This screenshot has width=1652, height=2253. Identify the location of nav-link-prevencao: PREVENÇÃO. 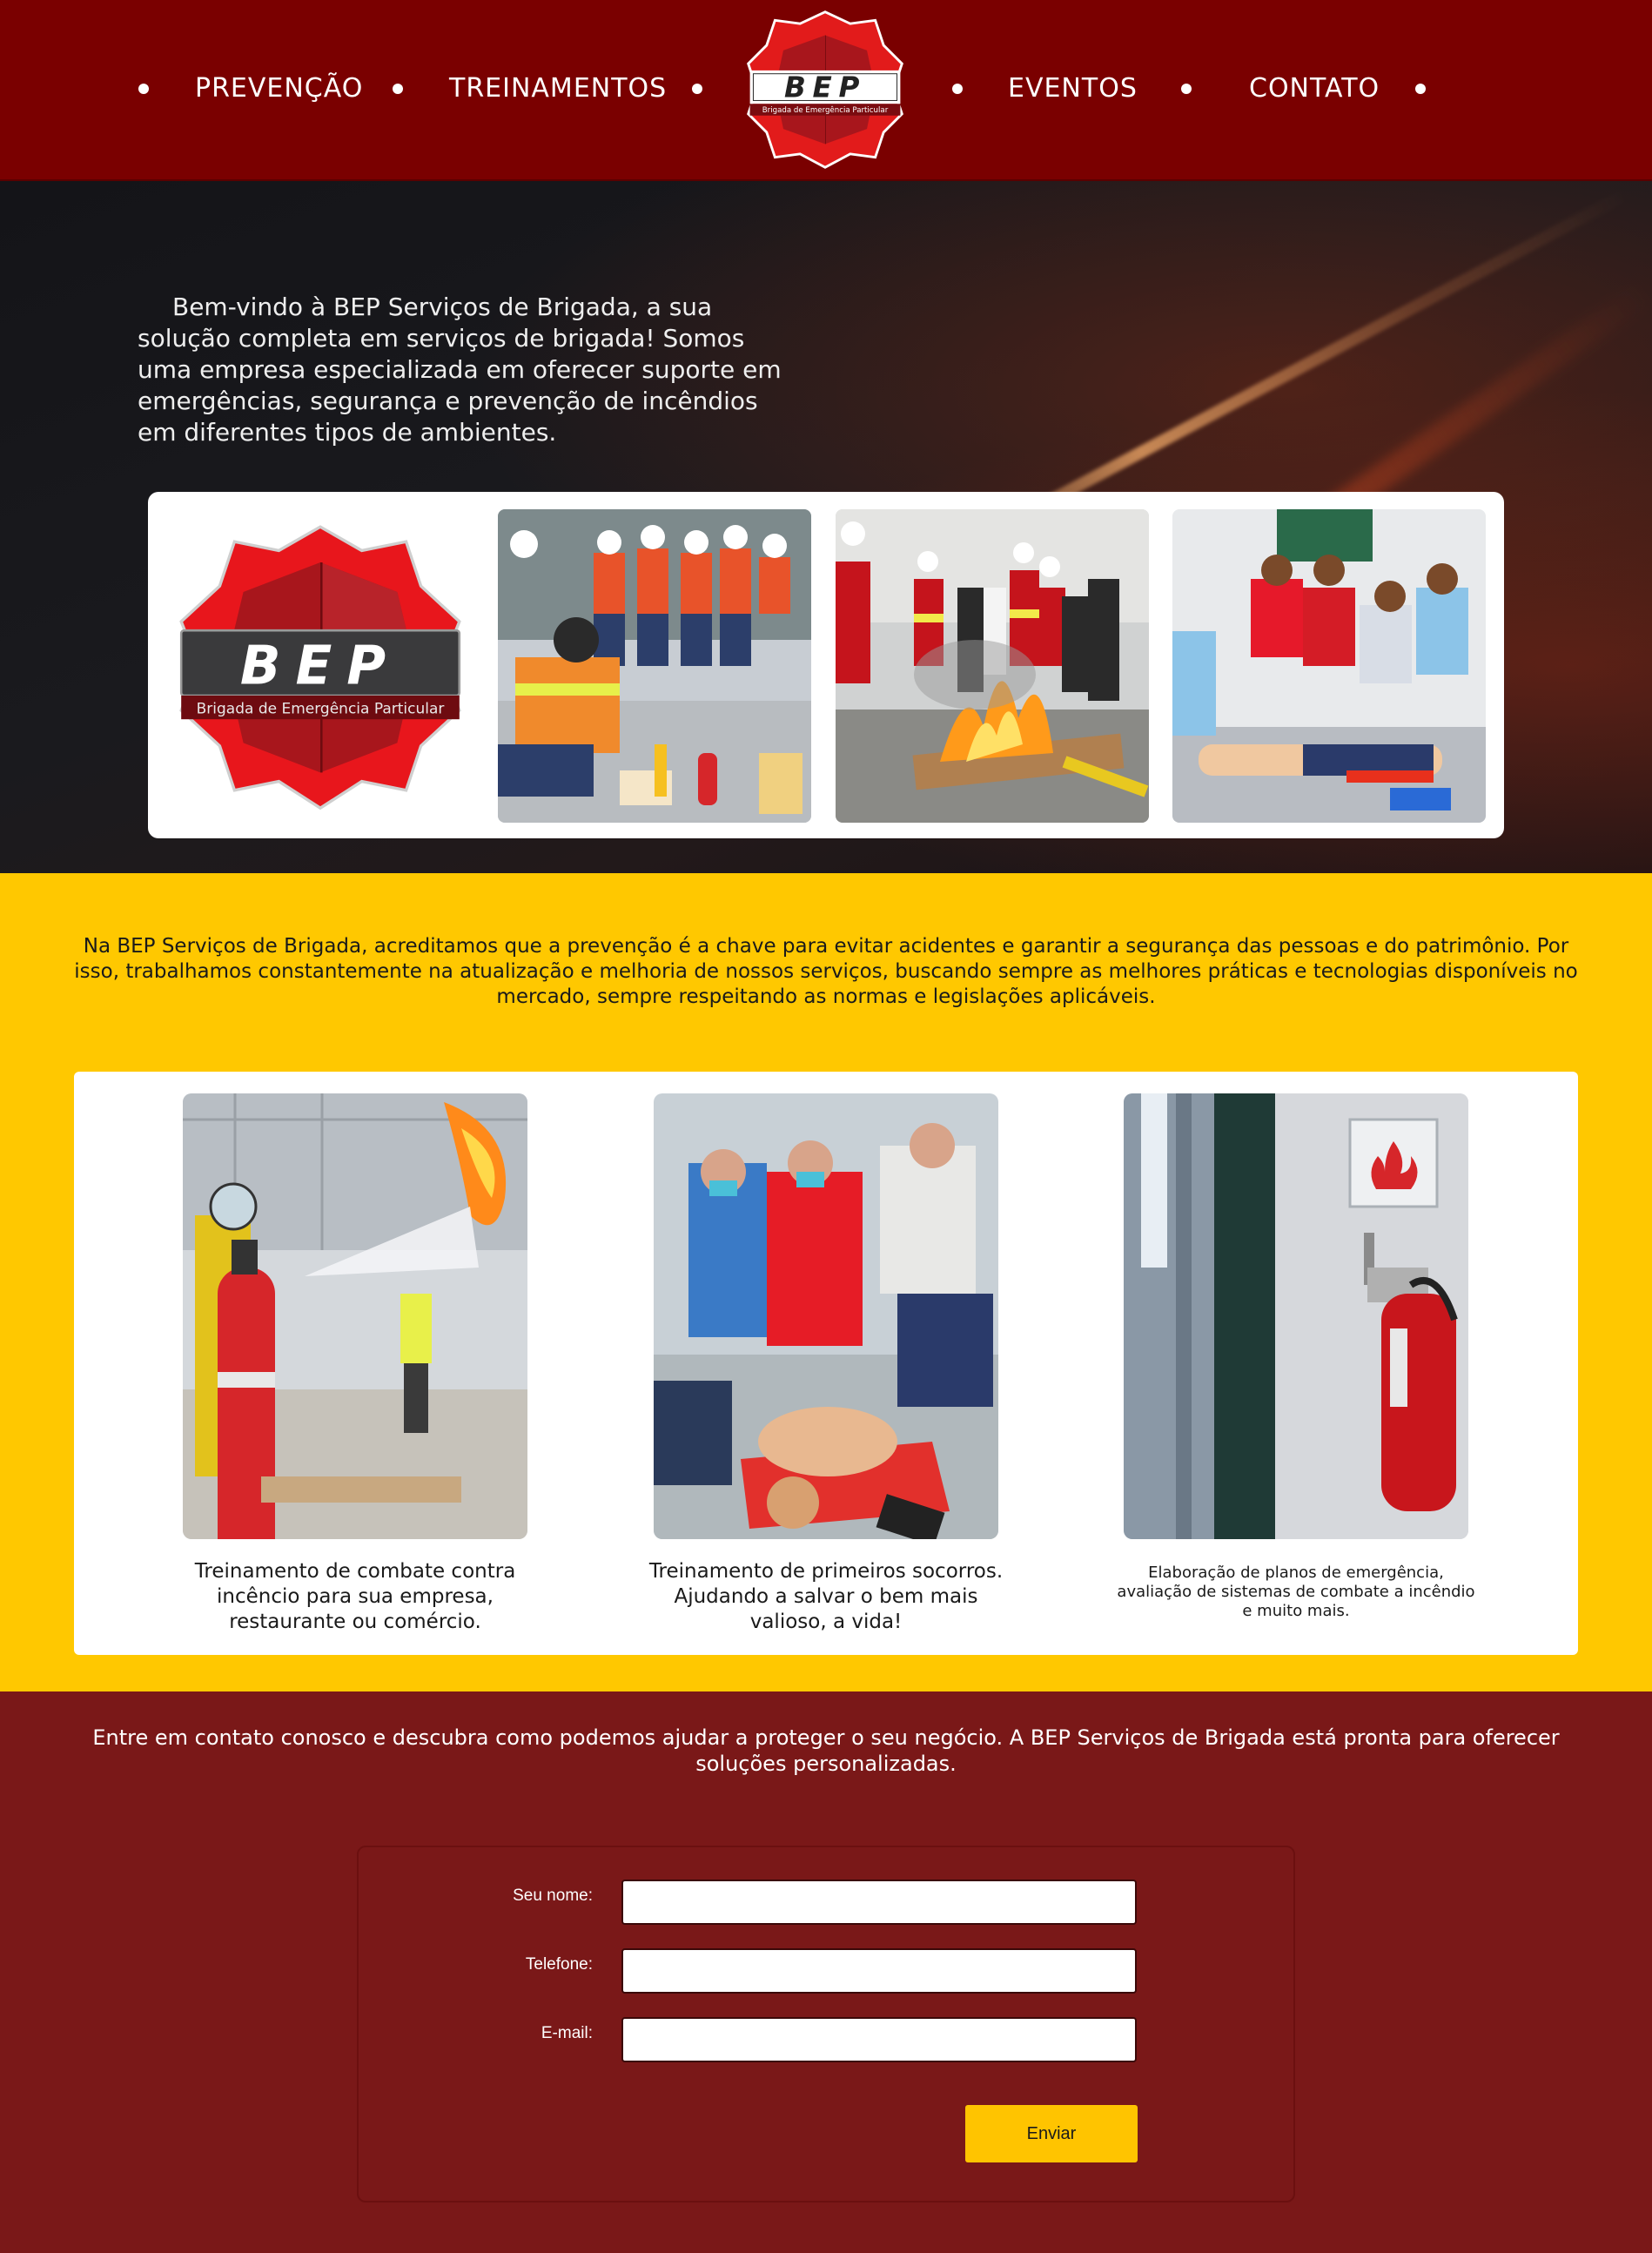
(279, 88).